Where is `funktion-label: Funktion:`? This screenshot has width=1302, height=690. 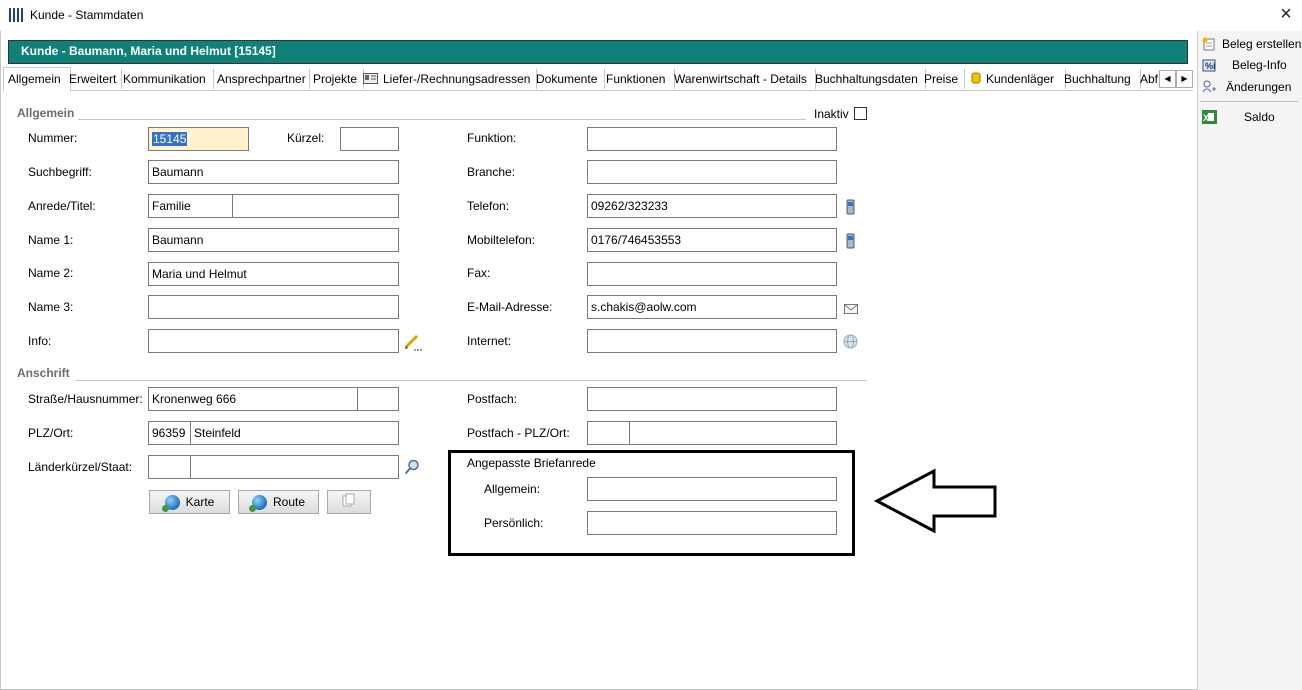
funktion-label: Funktion: is located at coordinates (492, 138).